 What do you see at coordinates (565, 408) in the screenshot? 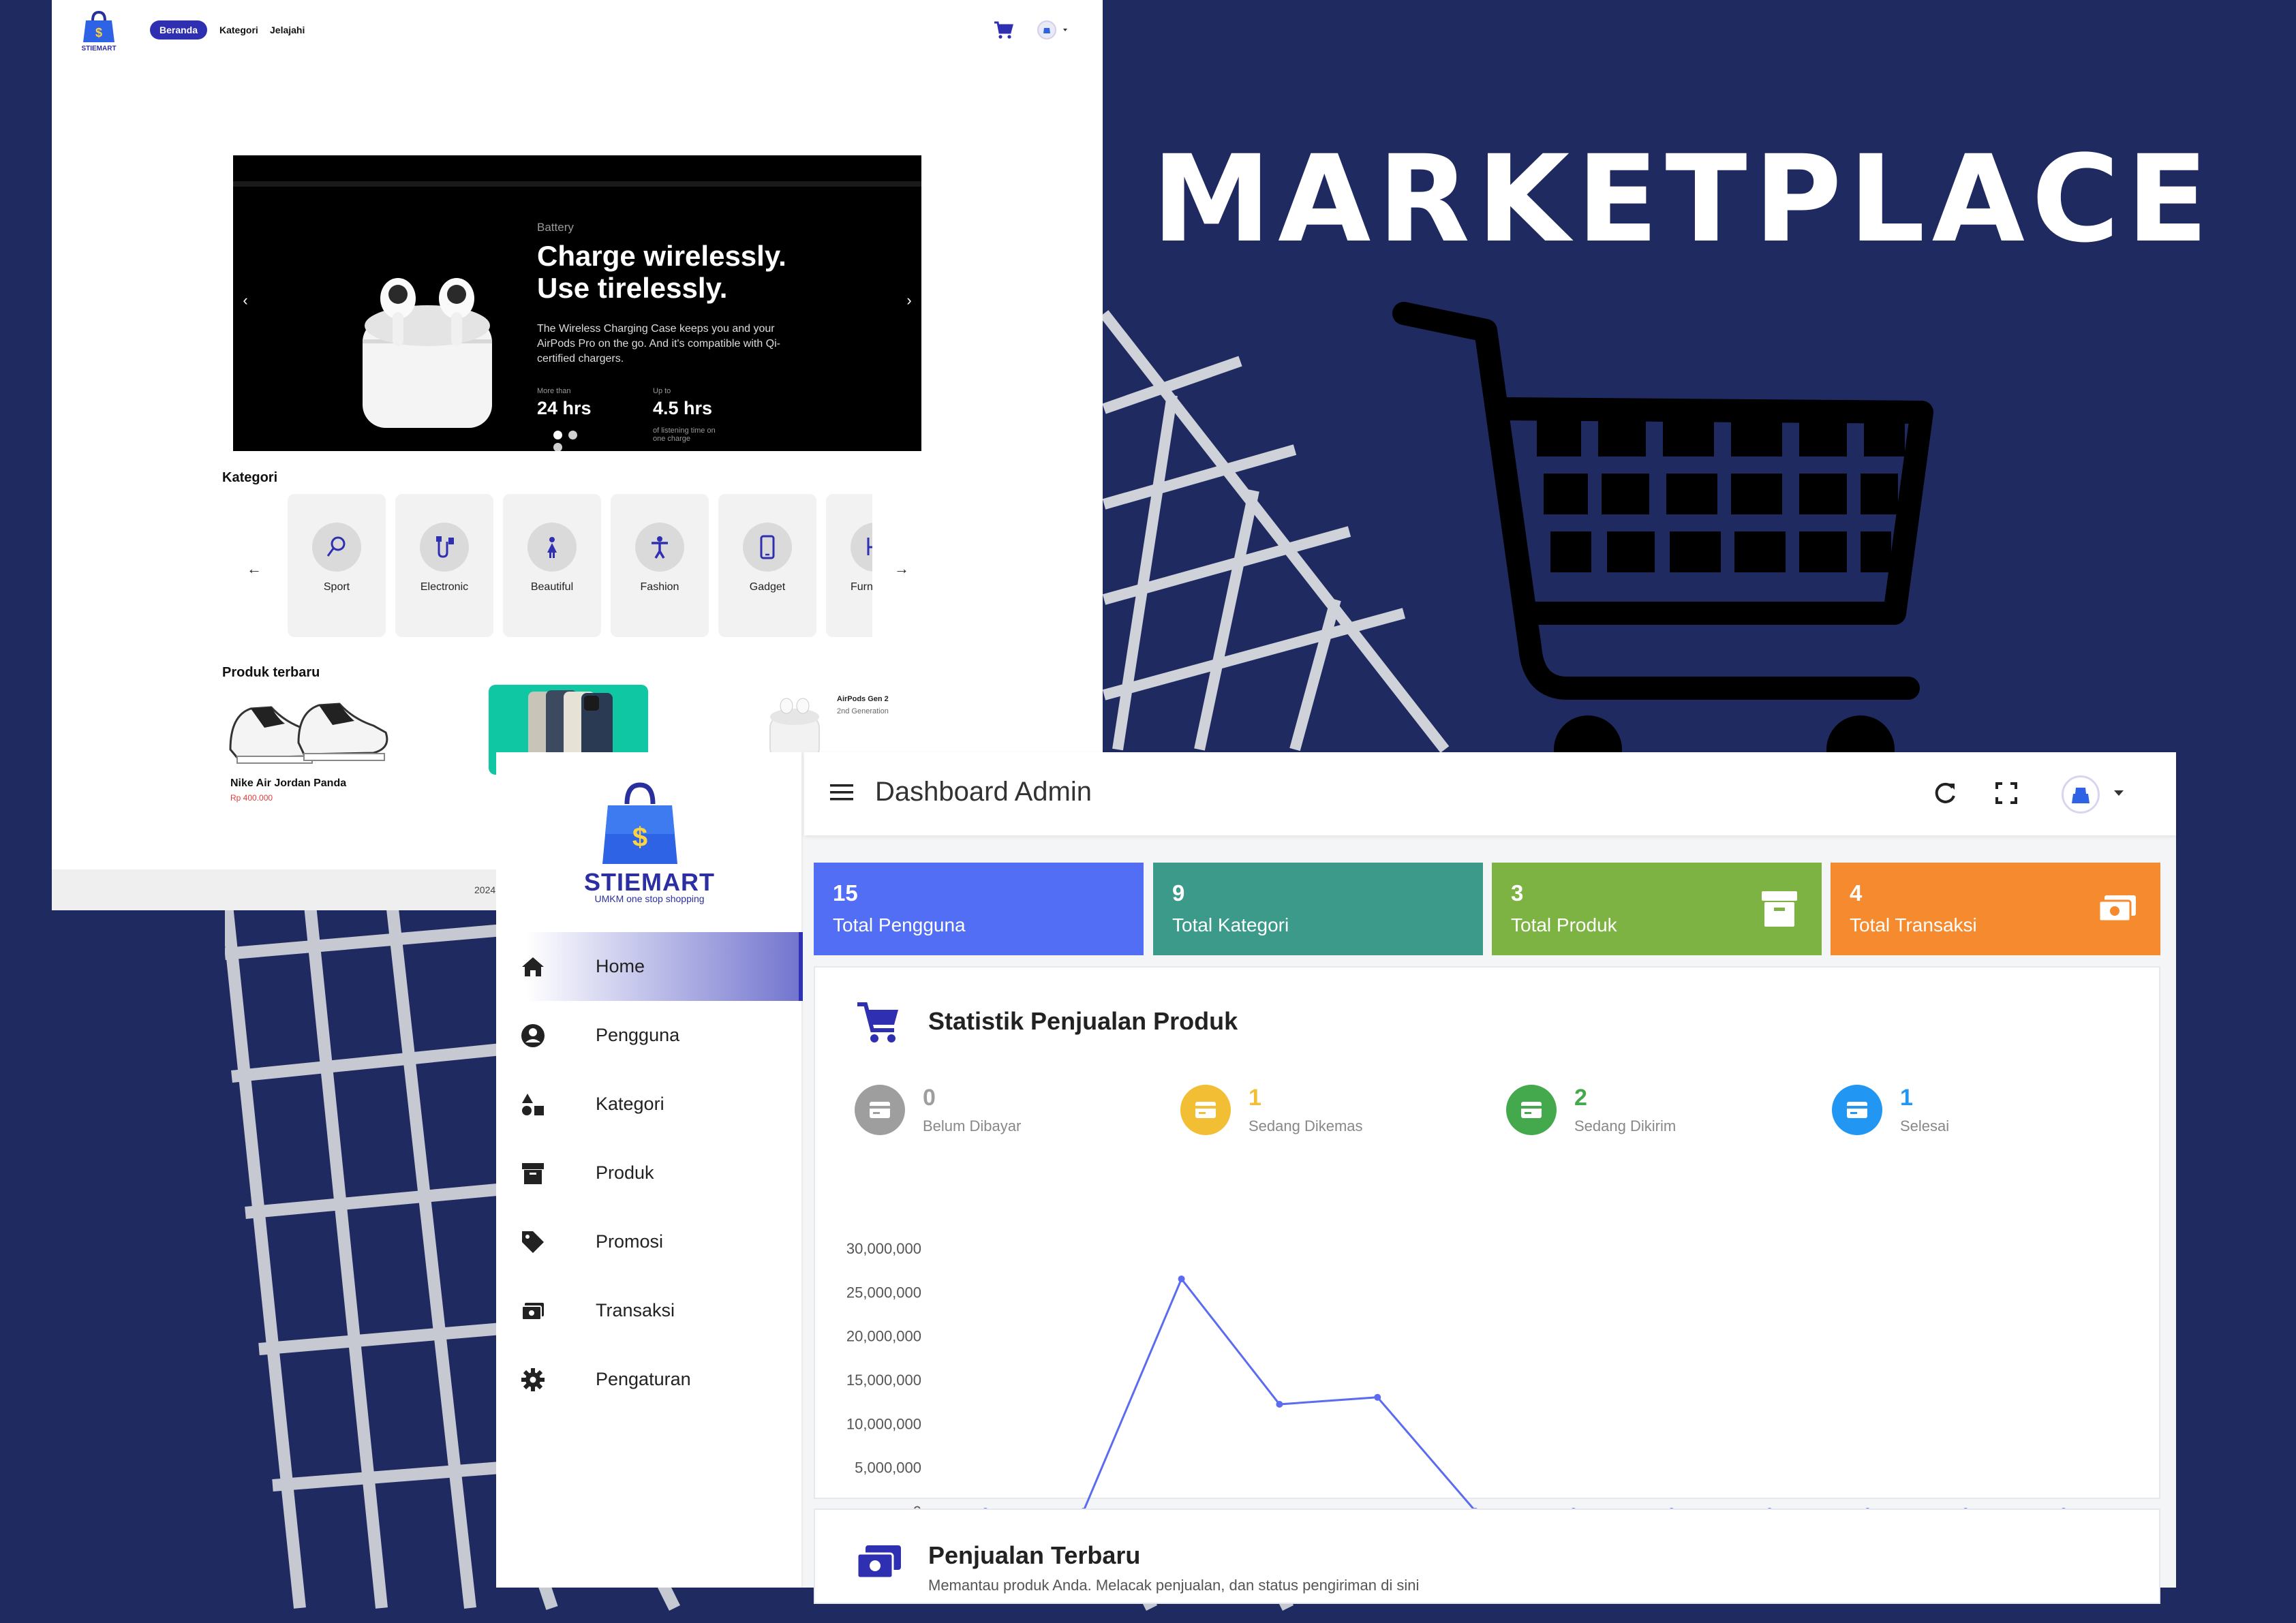
I see `ad-stat1: 24 hrs` at bounding box center [565, 408].